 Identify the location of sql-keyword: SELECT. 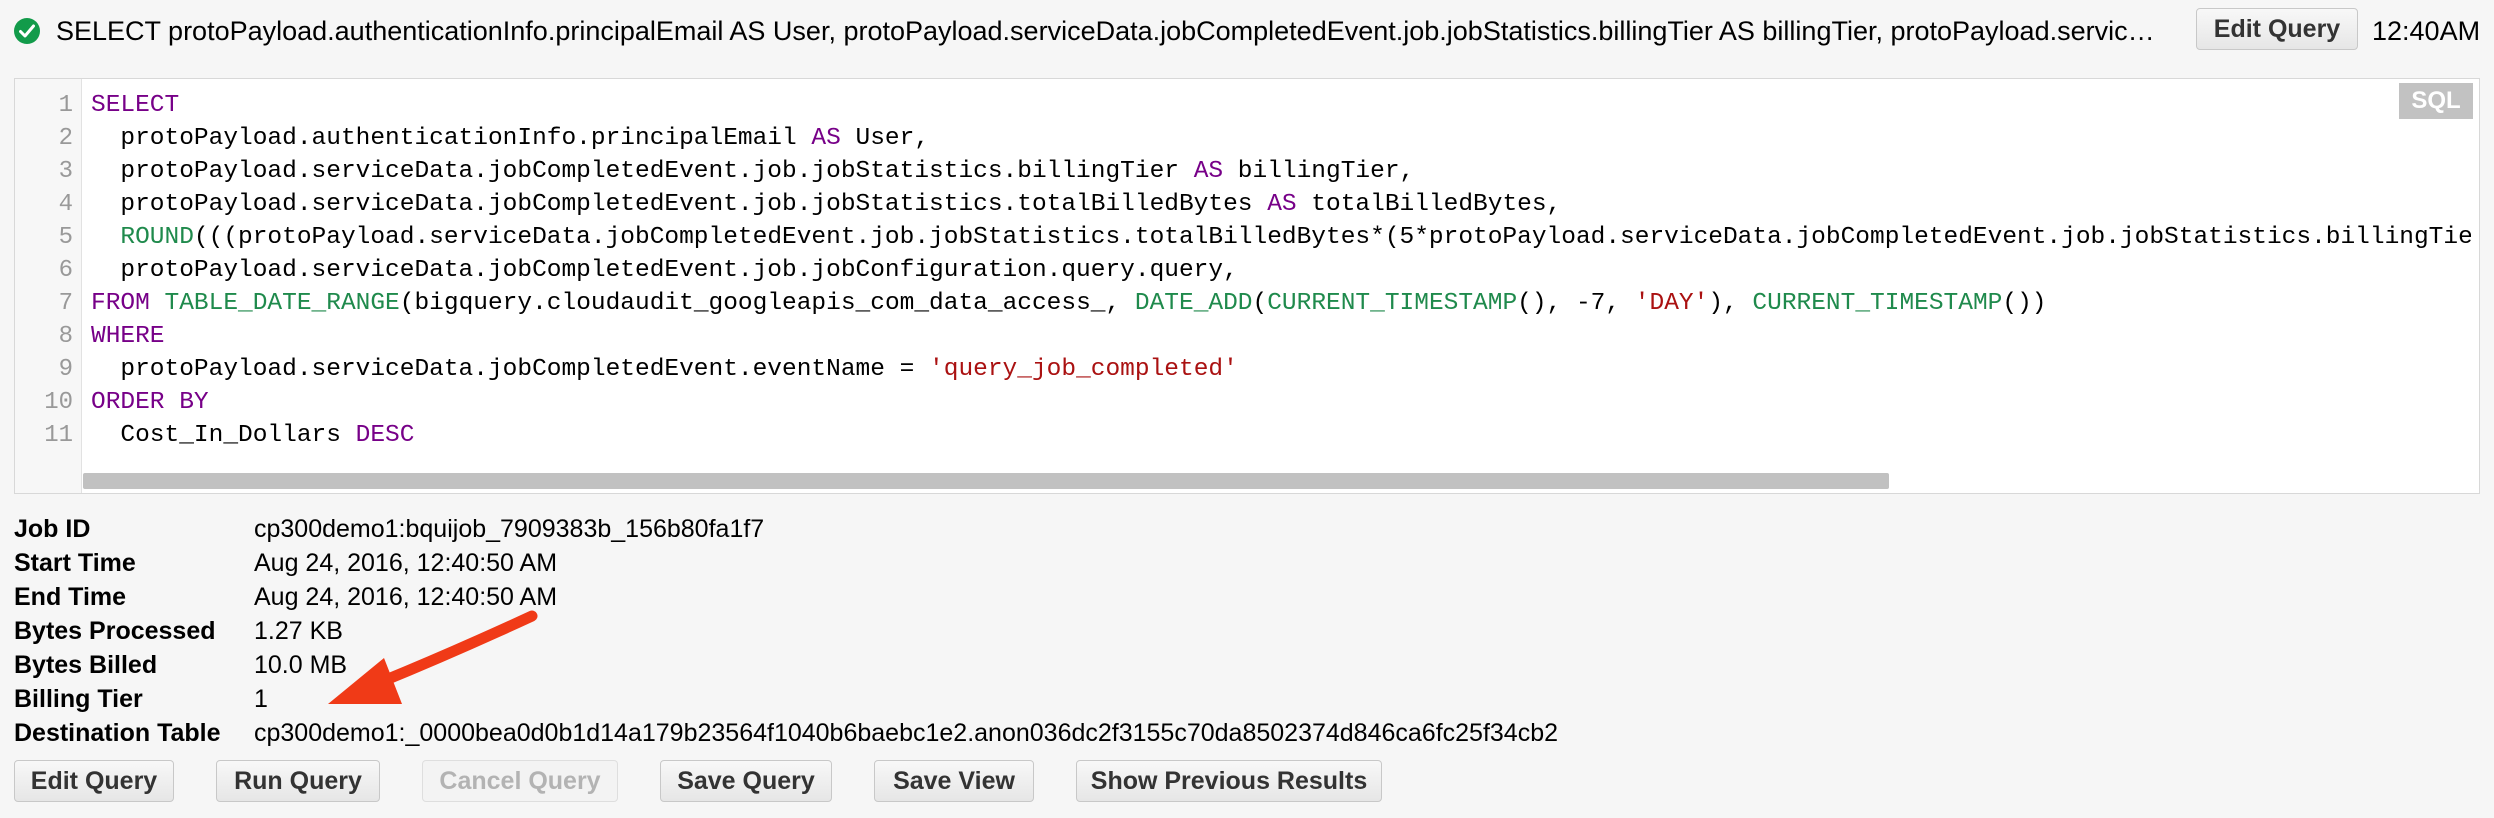
(135, 105).